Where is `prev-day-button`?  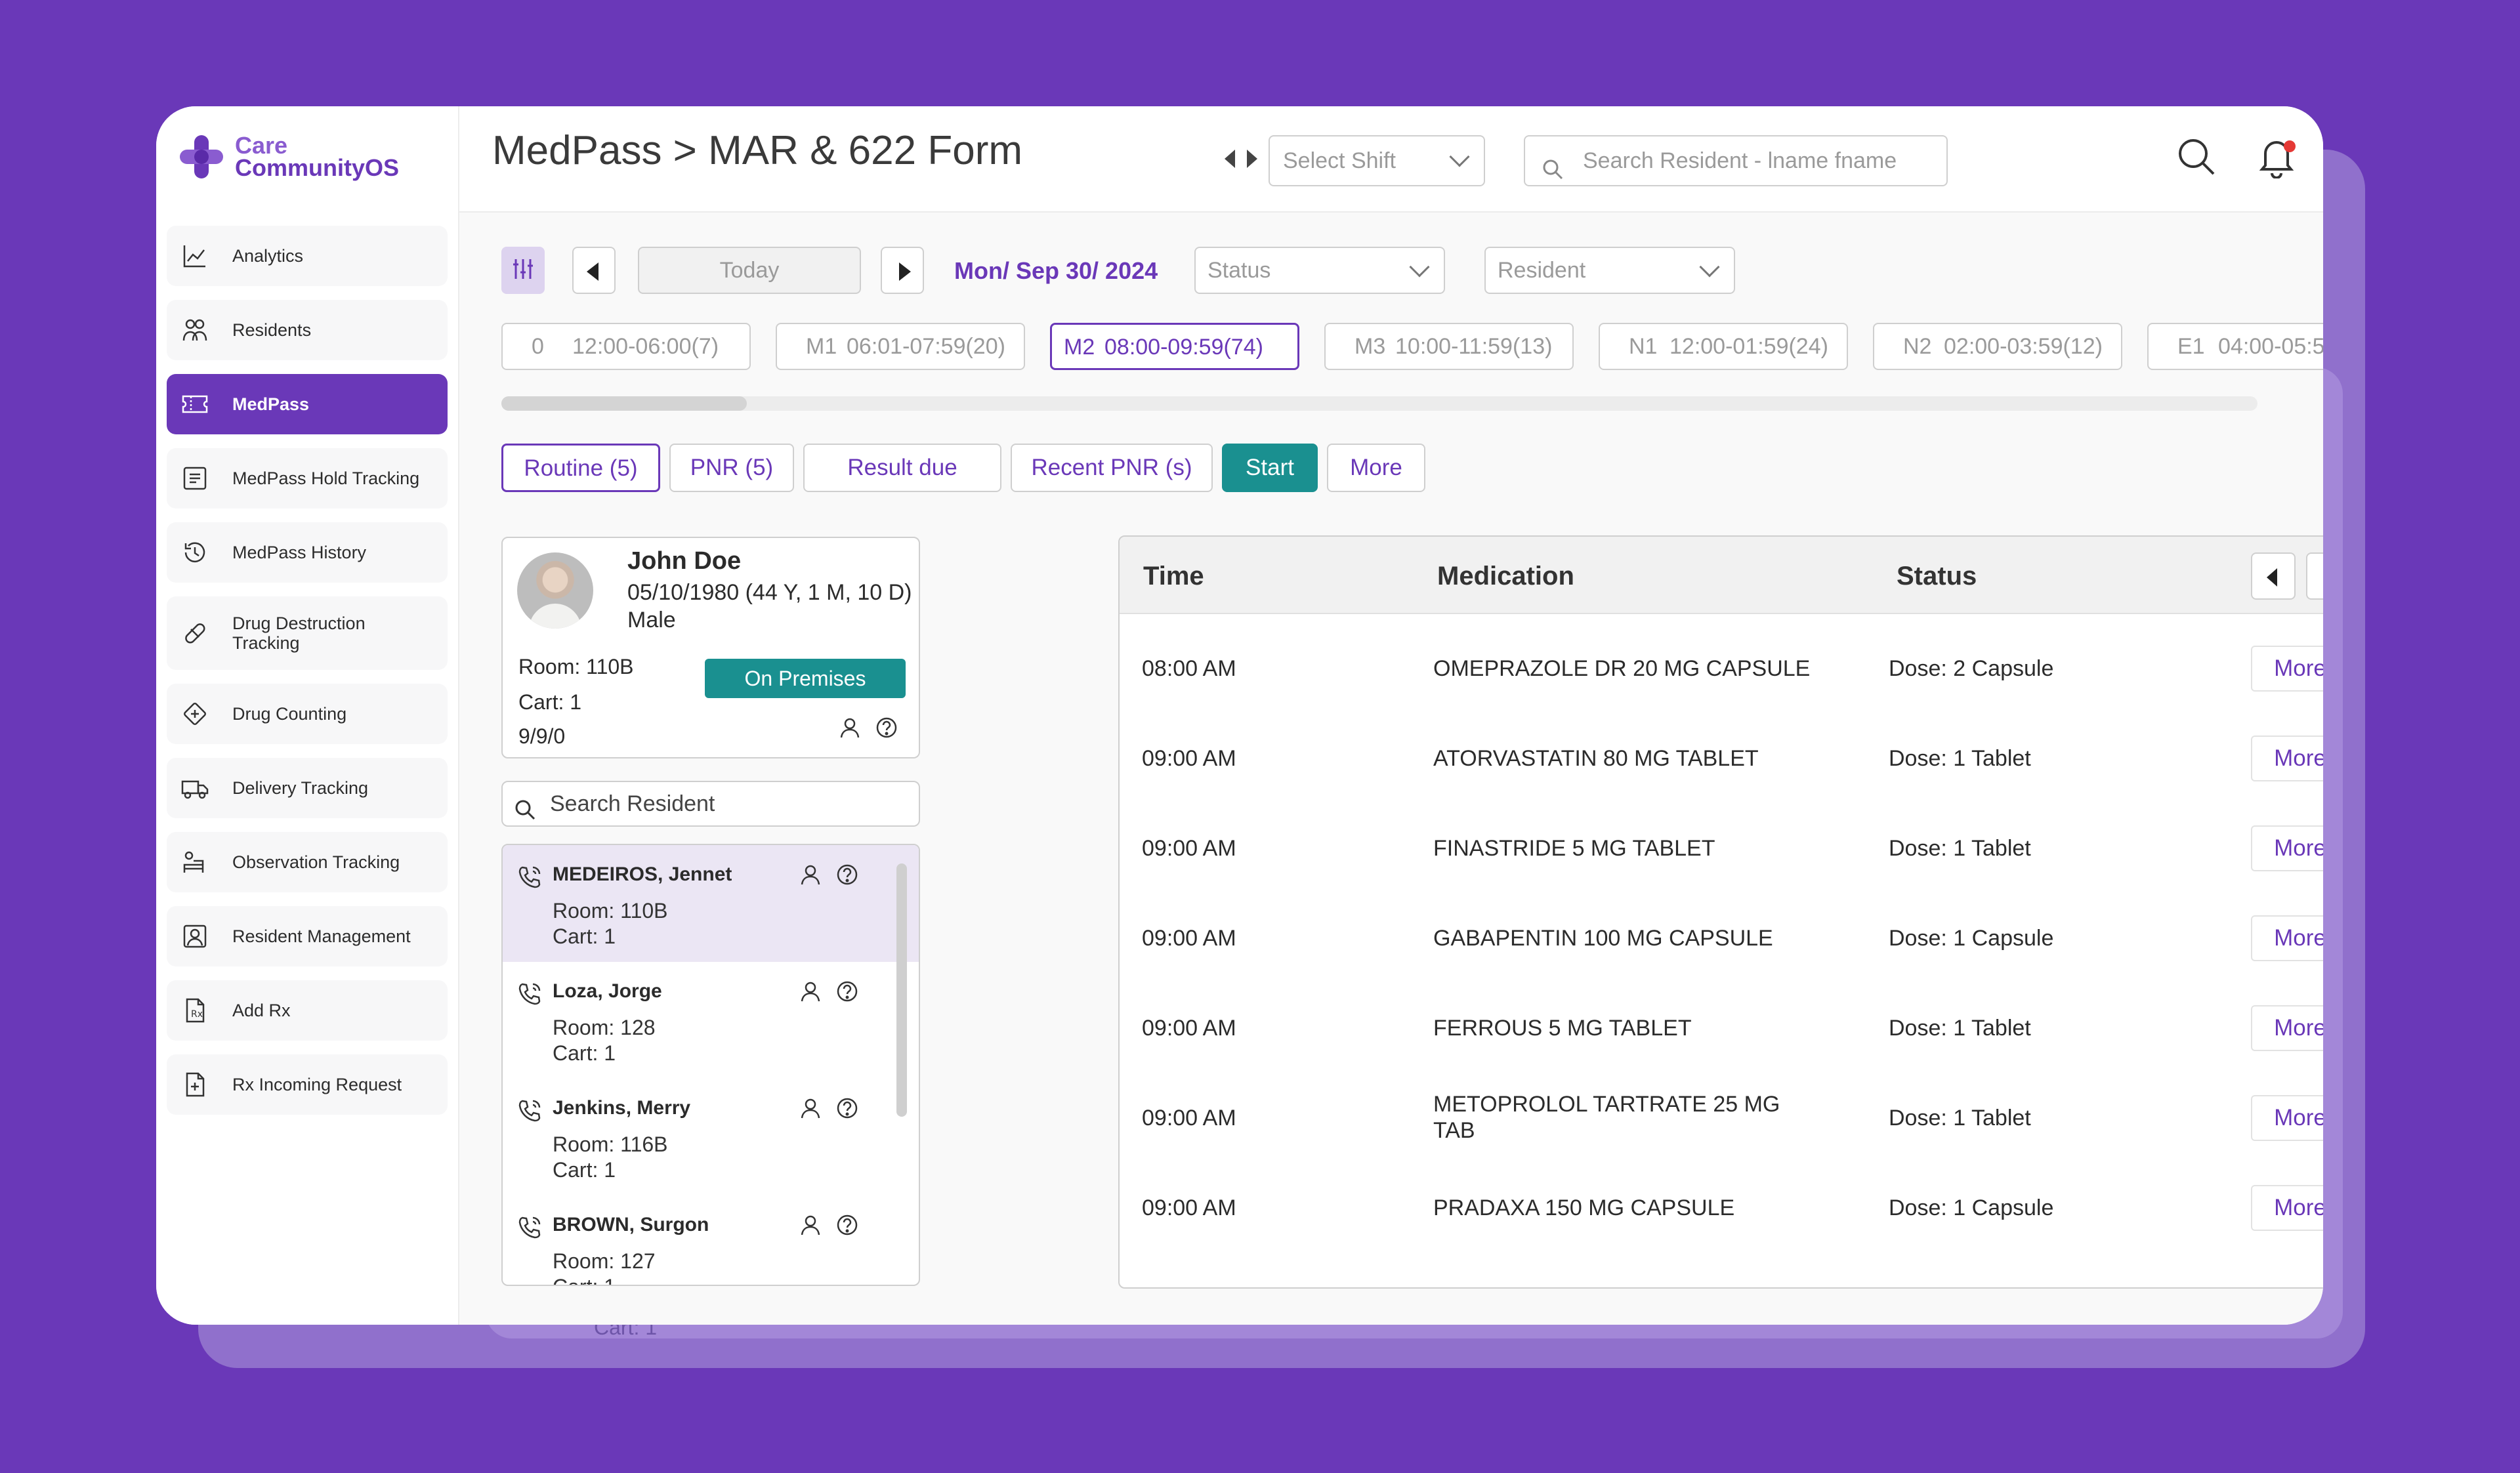
prev-day-button is located at coordinates (594, 270).